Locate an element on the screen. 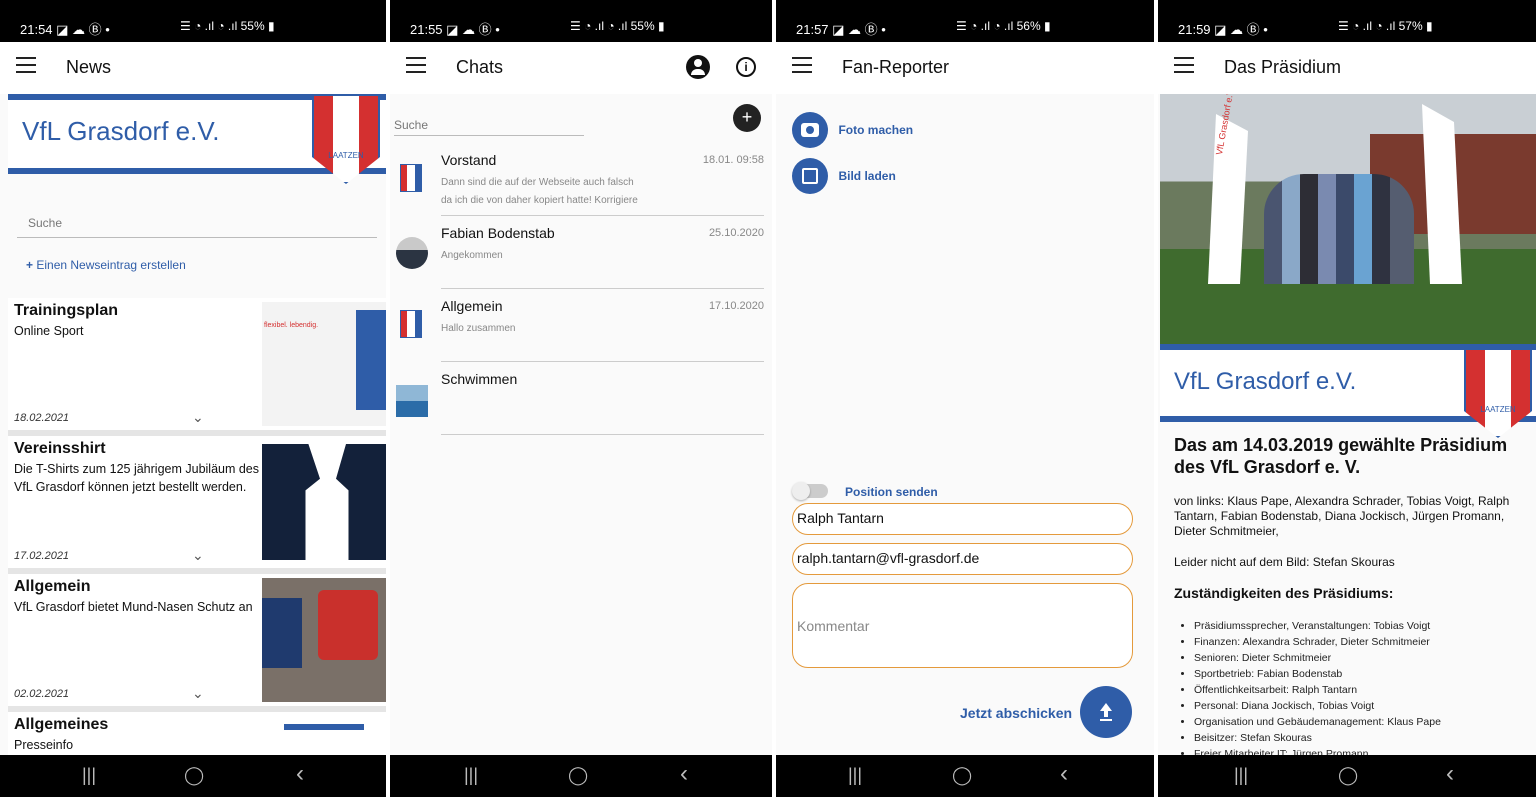  list-item: Öffentlichkeitsarbeit: Ralph Tantarn is located at coordinates (1359, 690).